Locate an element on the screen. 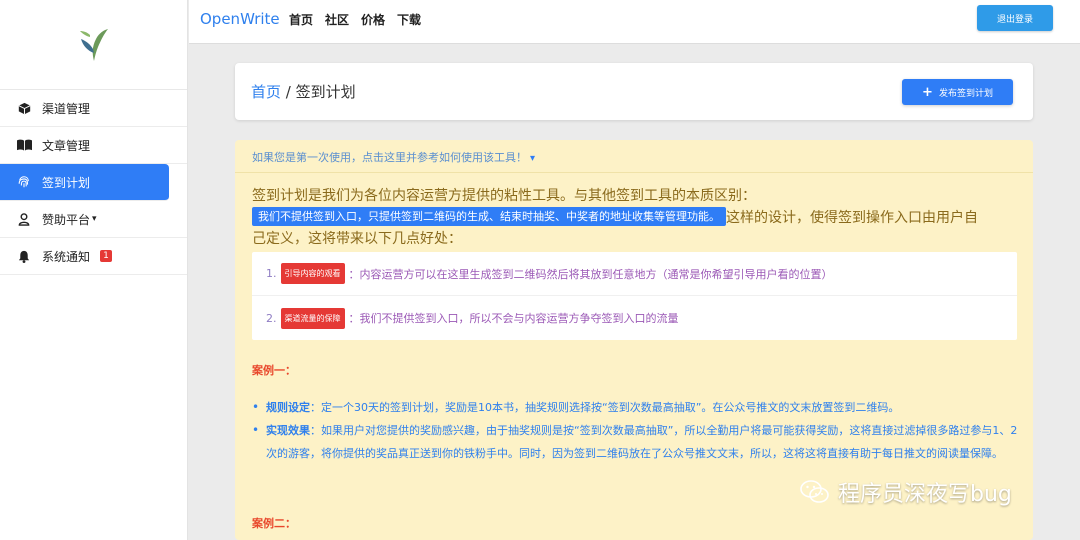  sidebar-item-label: 系统通知 is located at coordinates (66, 256).